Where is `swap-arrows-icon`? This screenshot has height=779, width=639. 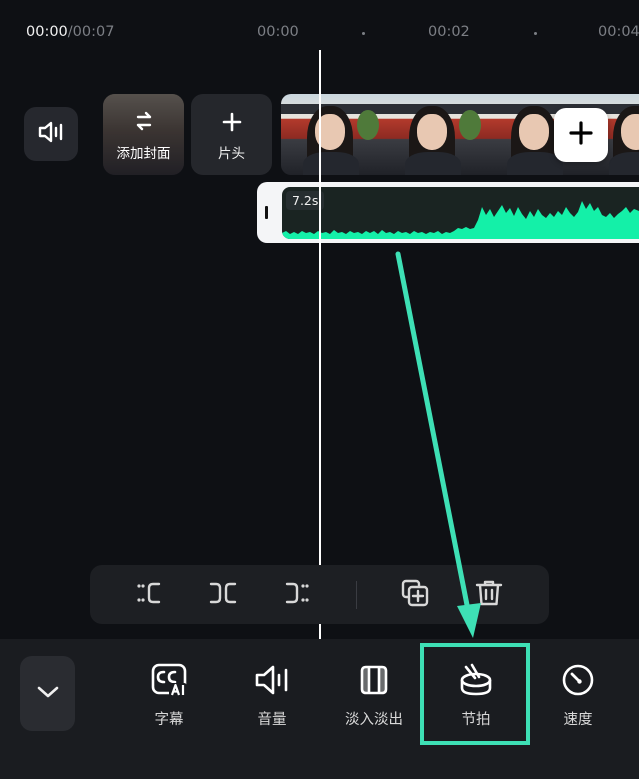 swap-arrows-icon is located at coordinates (144, 123).